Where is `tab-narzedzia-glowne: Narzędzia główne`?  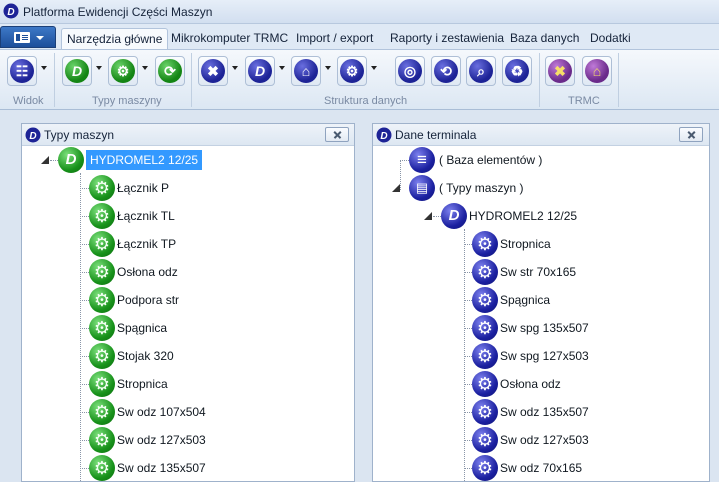 tab-narzedzia-glowne: Narzędzia główne is located at coordinates (115, 39).